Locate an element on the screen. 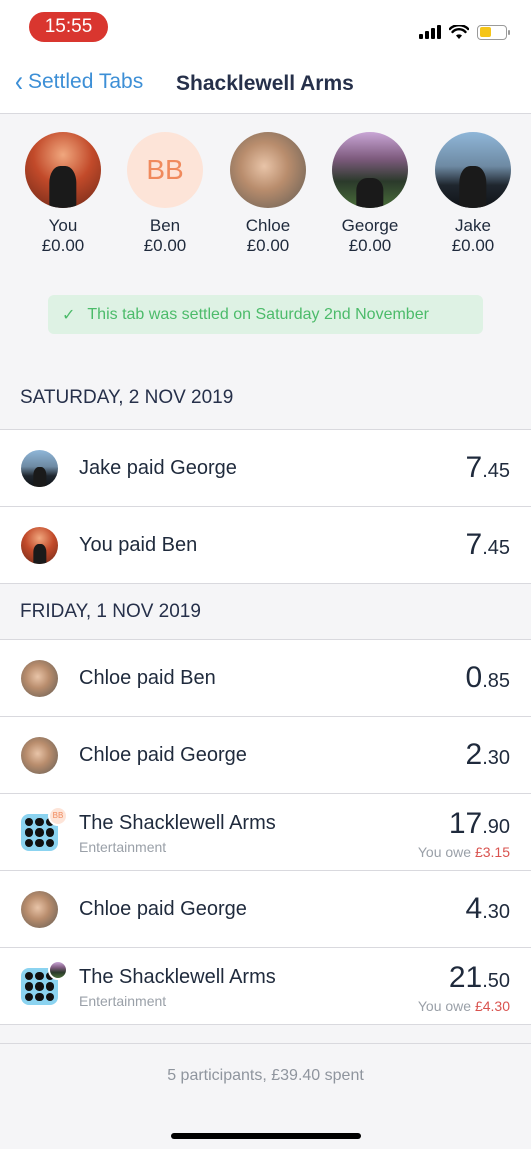 Image resolution: width=531 pixels, height=1149 pixels. participant-george: George £0.00 is located at coordinates (370, 194).